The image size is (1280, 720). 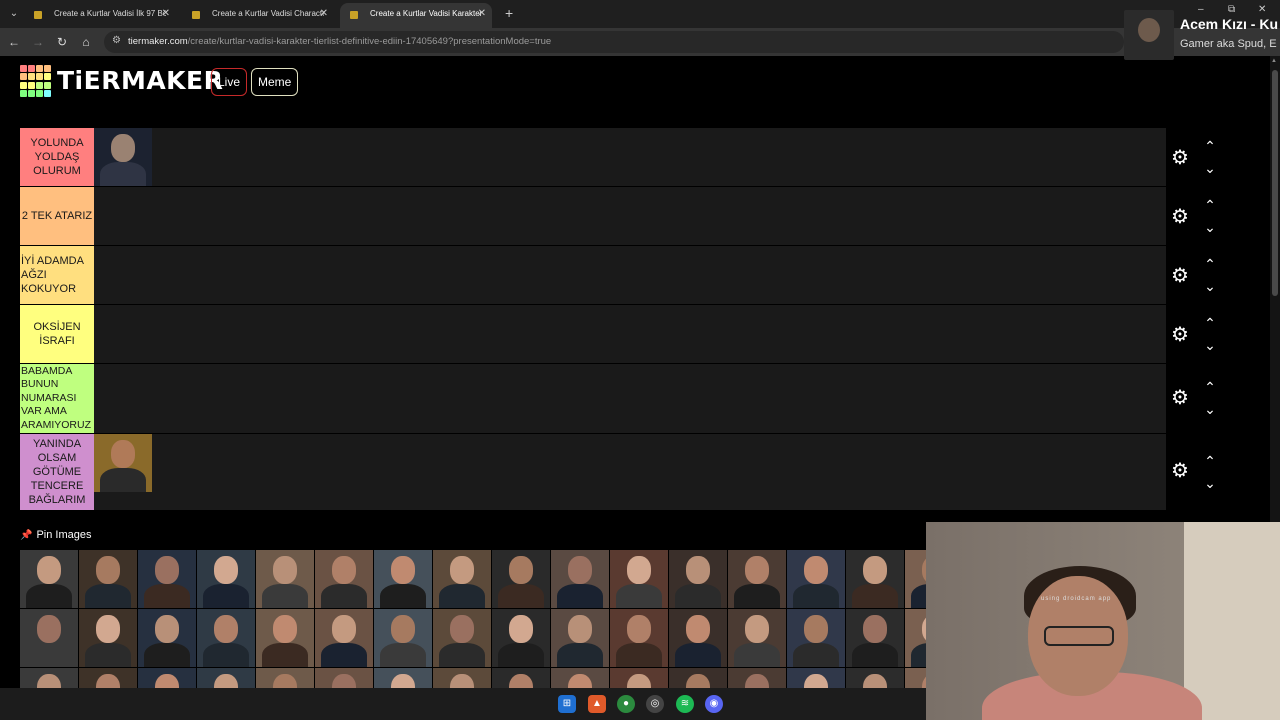 I want to click on chrome-icon: ●, so click(x=626, y=704).